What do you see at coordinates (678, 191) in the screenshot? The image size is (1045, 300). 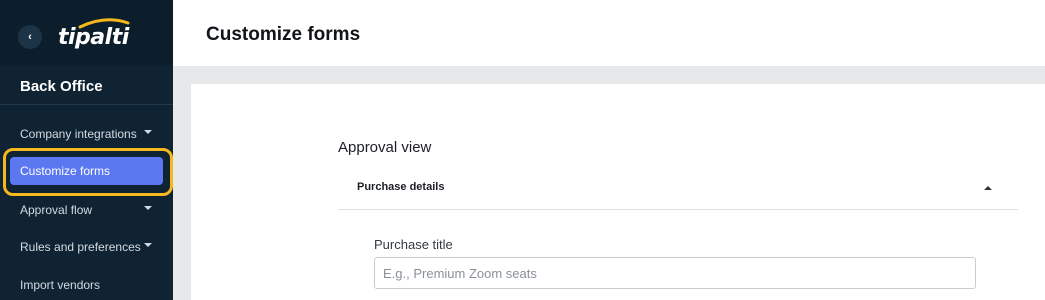 I see `purchase-details-accordion: Purchase details` at bounding box center [678, 191].